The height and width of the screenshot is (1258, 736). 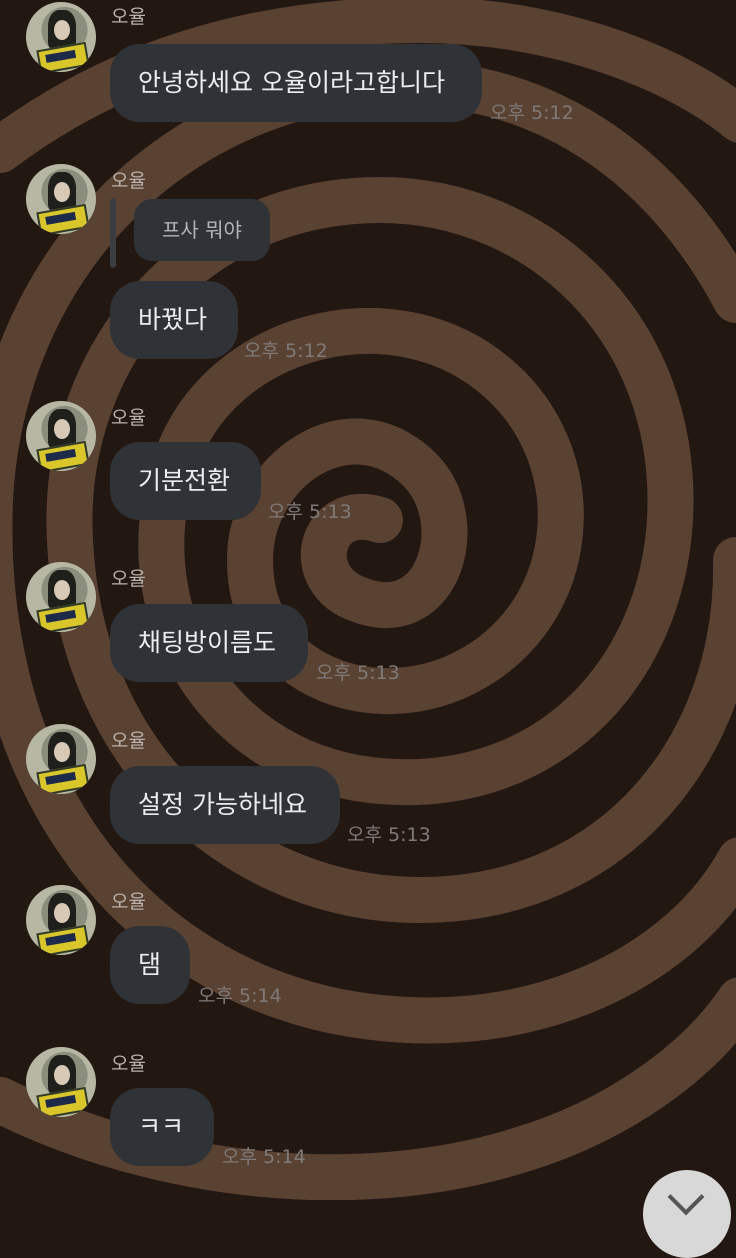 I want to click on scroll-down-button, so click(x=687, y=1214).